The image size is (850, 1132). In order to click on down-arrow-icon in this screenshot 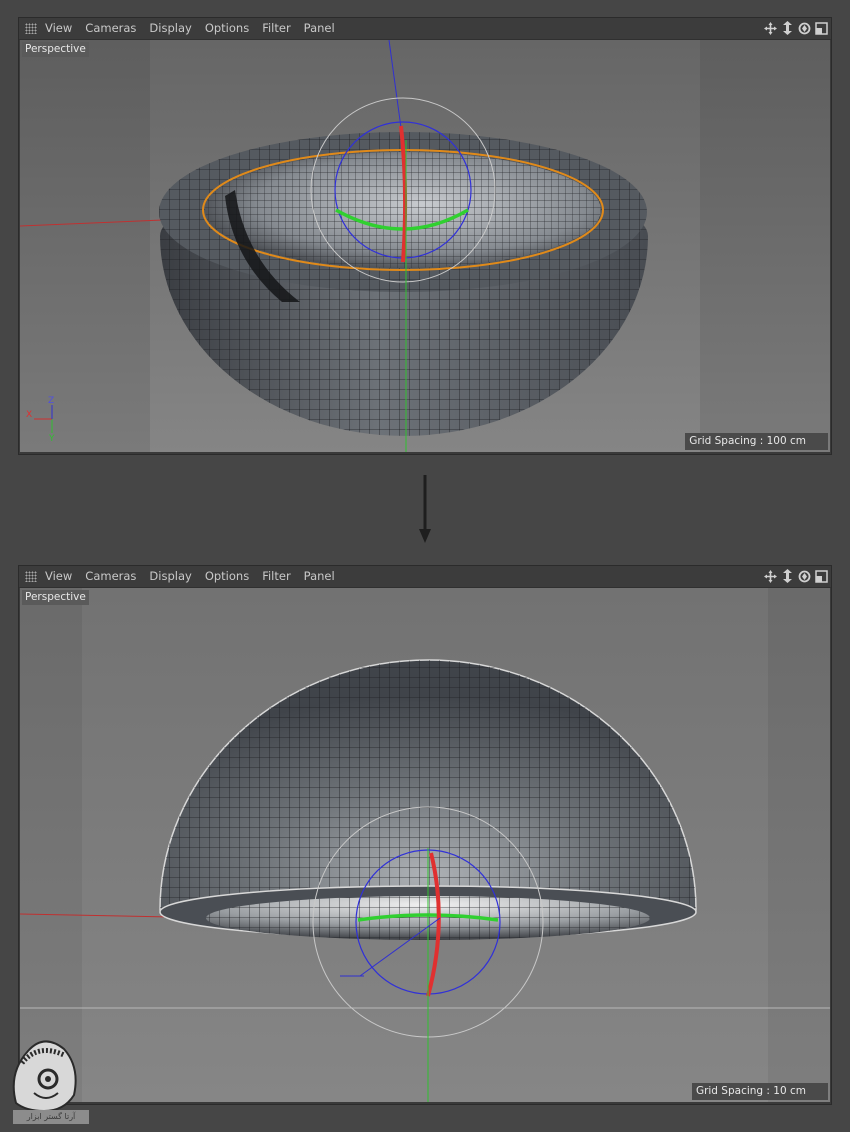, I will do `click(425, 512)`.